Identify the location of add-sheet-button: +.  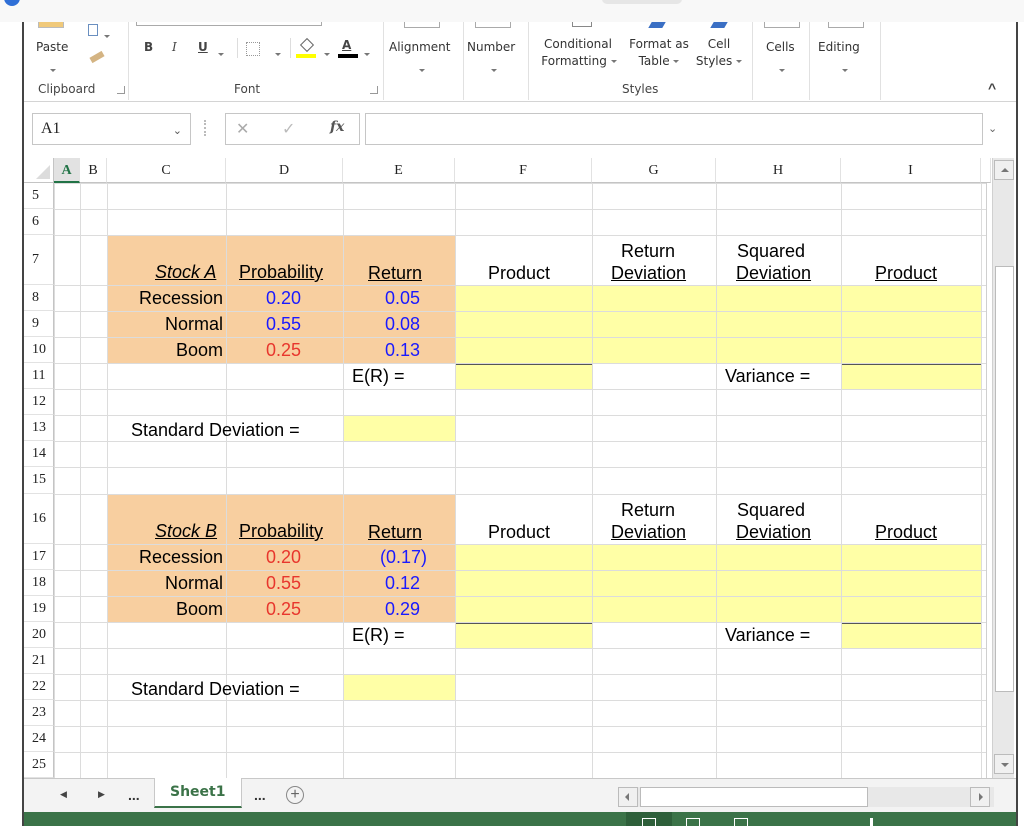
(295, 795).